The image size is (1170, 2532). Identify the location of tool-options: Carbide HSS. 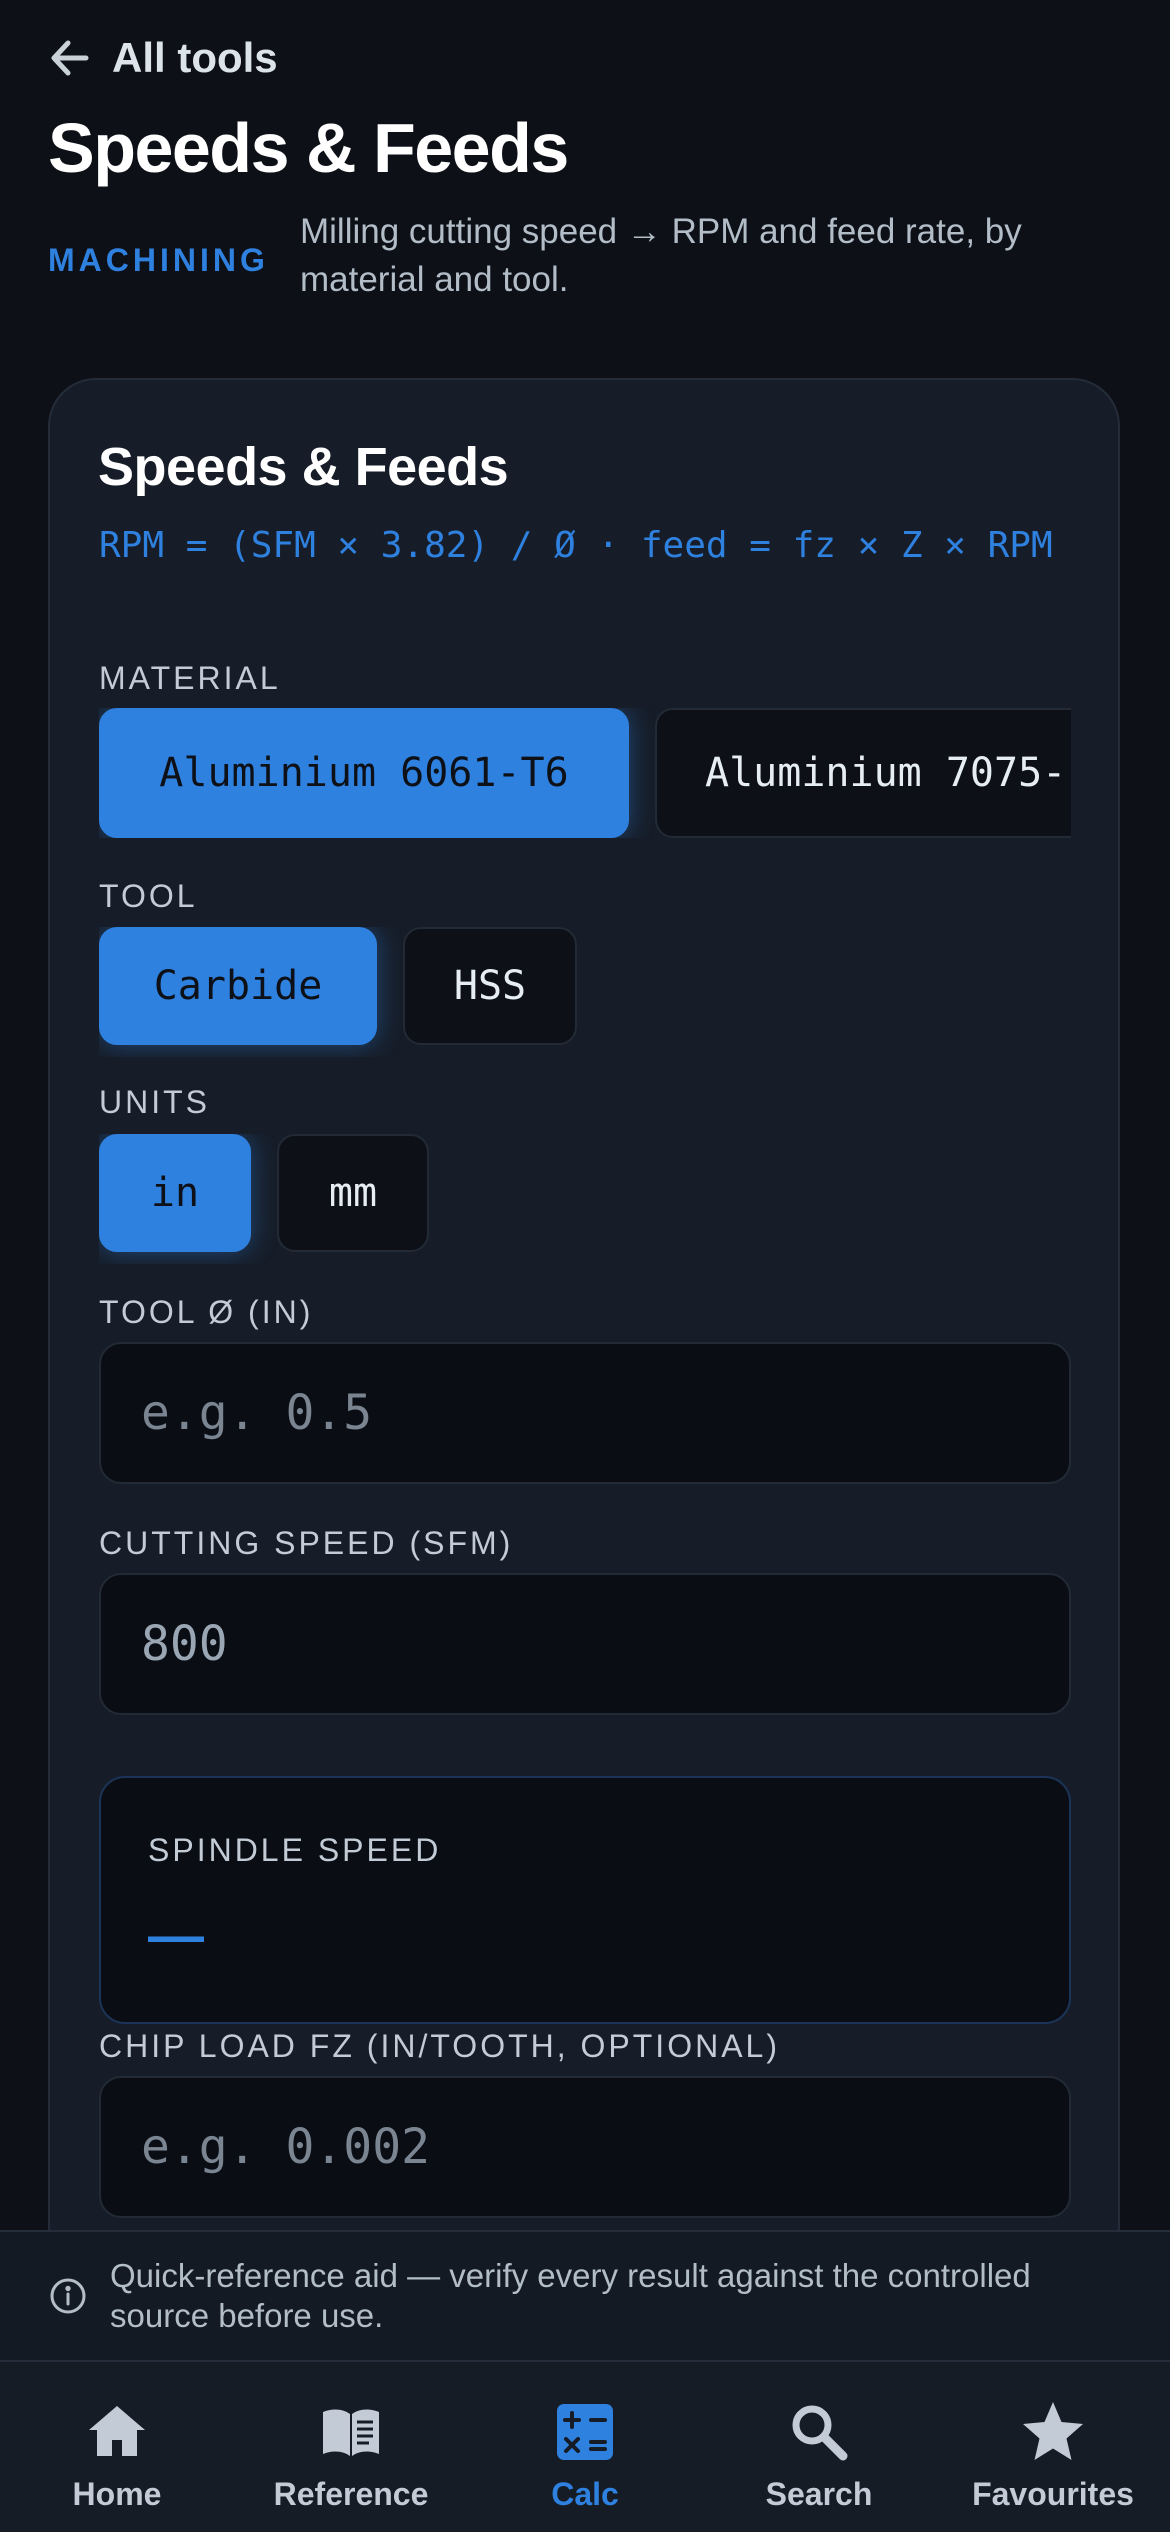
(338, 992).